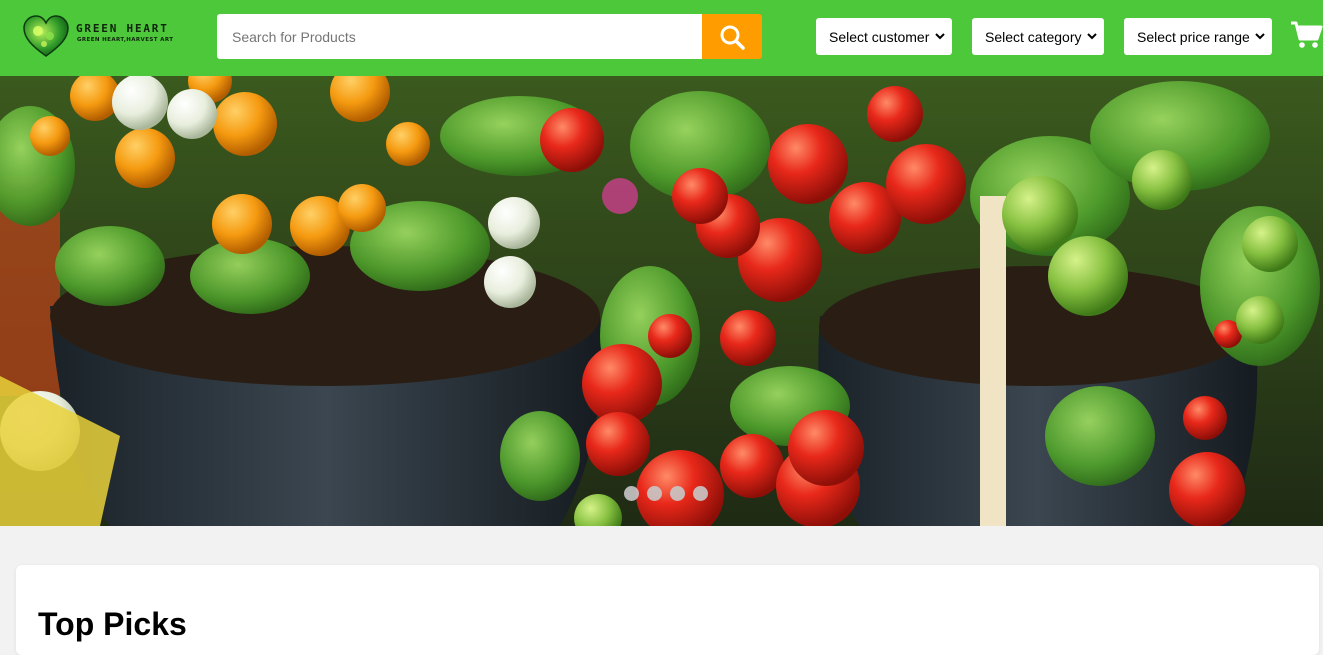 The width and height of the screenshot is (1323, 655). What do you see at coordinates (1033, 36) in the screenshot?
I see `category-select-value: Select category` at bounding box center [1033, 36].